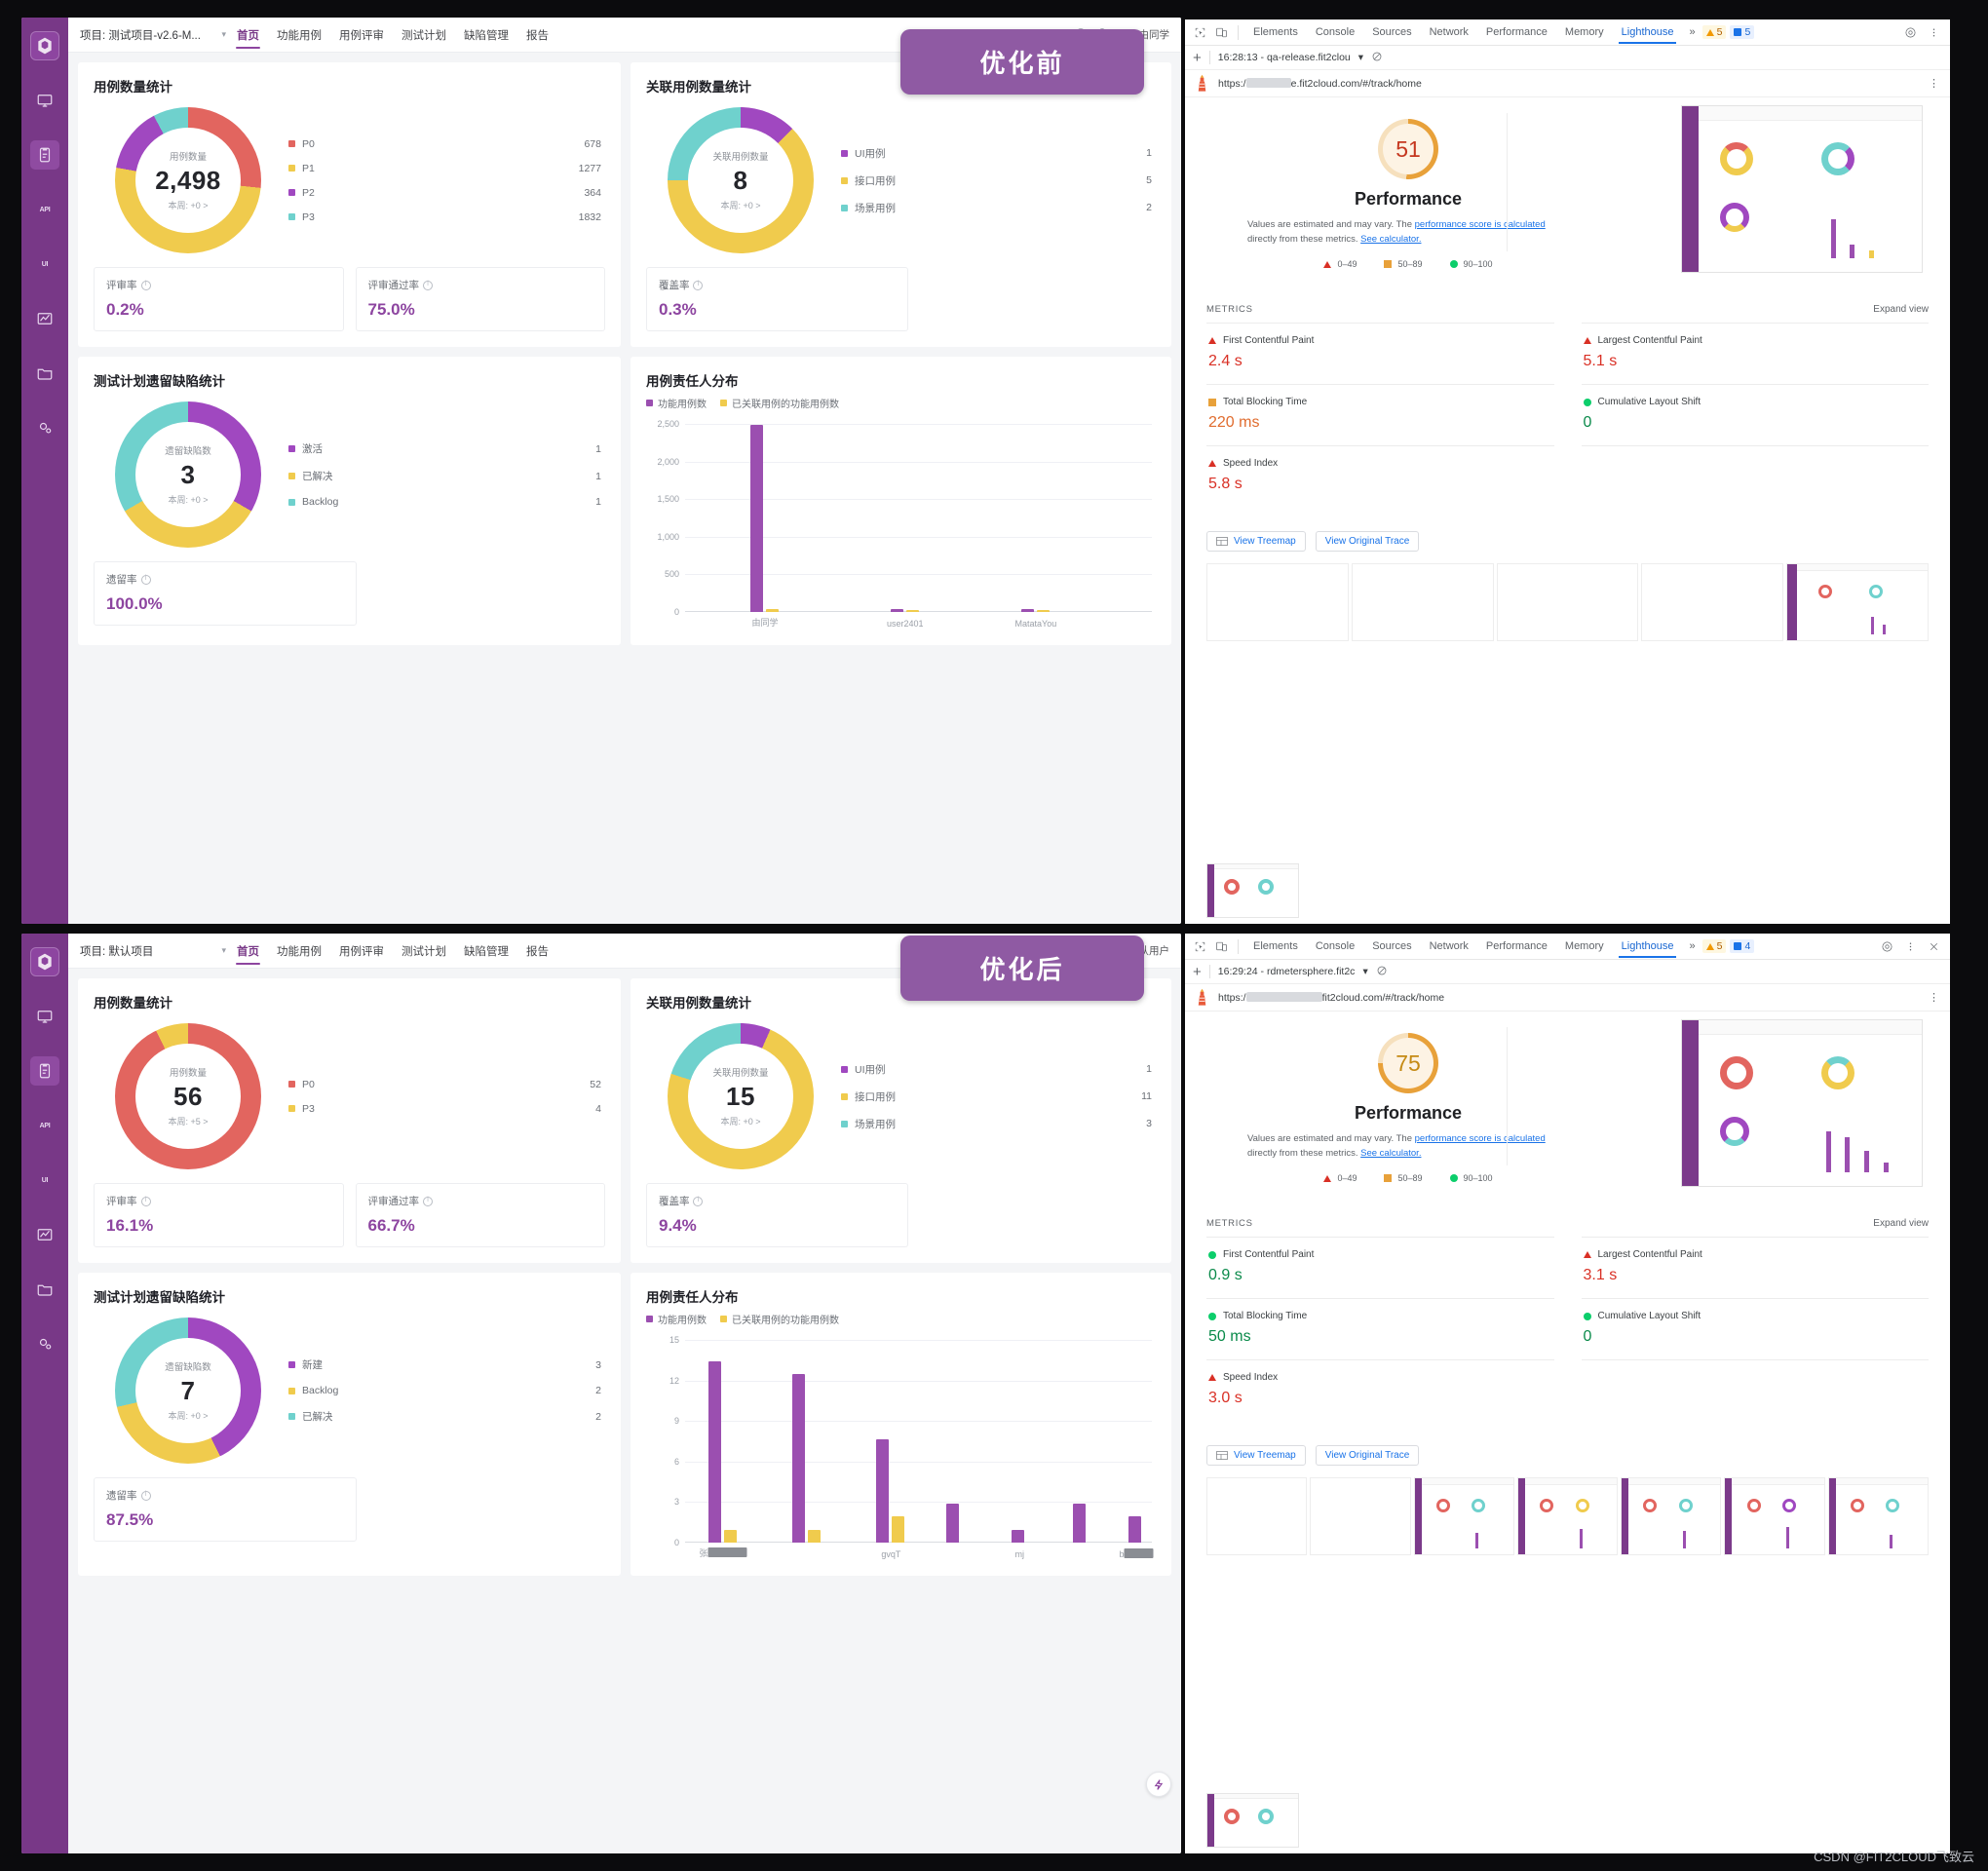  What do you see at coordinates (1380, 476) in the screenshot?
I see `metric-speed-index: Speed Index 5.8 s` at bounding box center [1380, 476].